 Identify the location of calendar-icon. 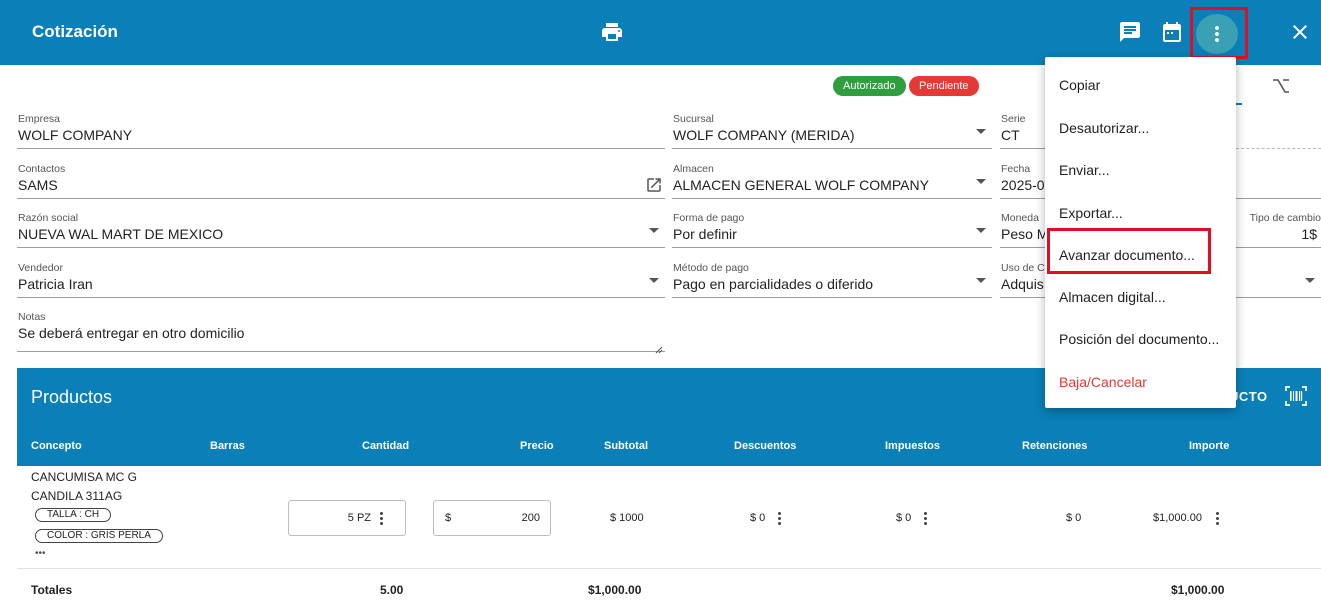
(1172, 32).